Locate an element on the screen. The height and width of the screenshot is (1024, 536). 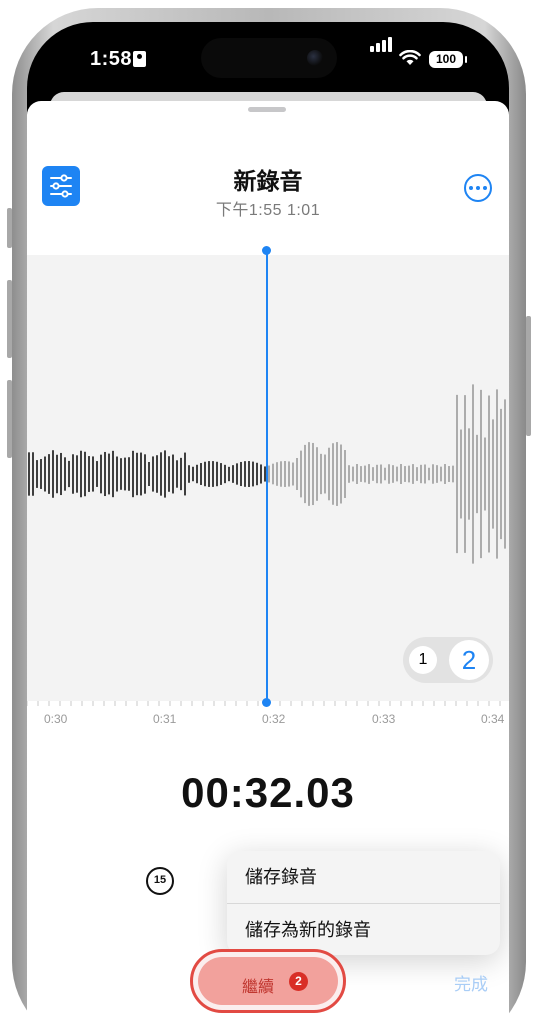
id-card-icon is located at coordinates (139, 59).